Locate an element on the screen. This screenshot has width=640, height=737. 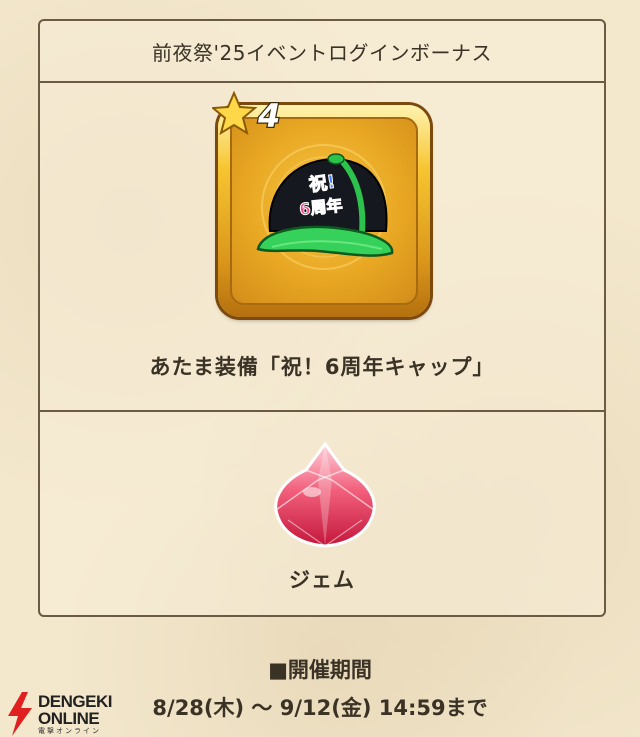
dengeki-online-logo: DENGEKI ONLINE 電撃オンライン is located at coordinates (69, 713).